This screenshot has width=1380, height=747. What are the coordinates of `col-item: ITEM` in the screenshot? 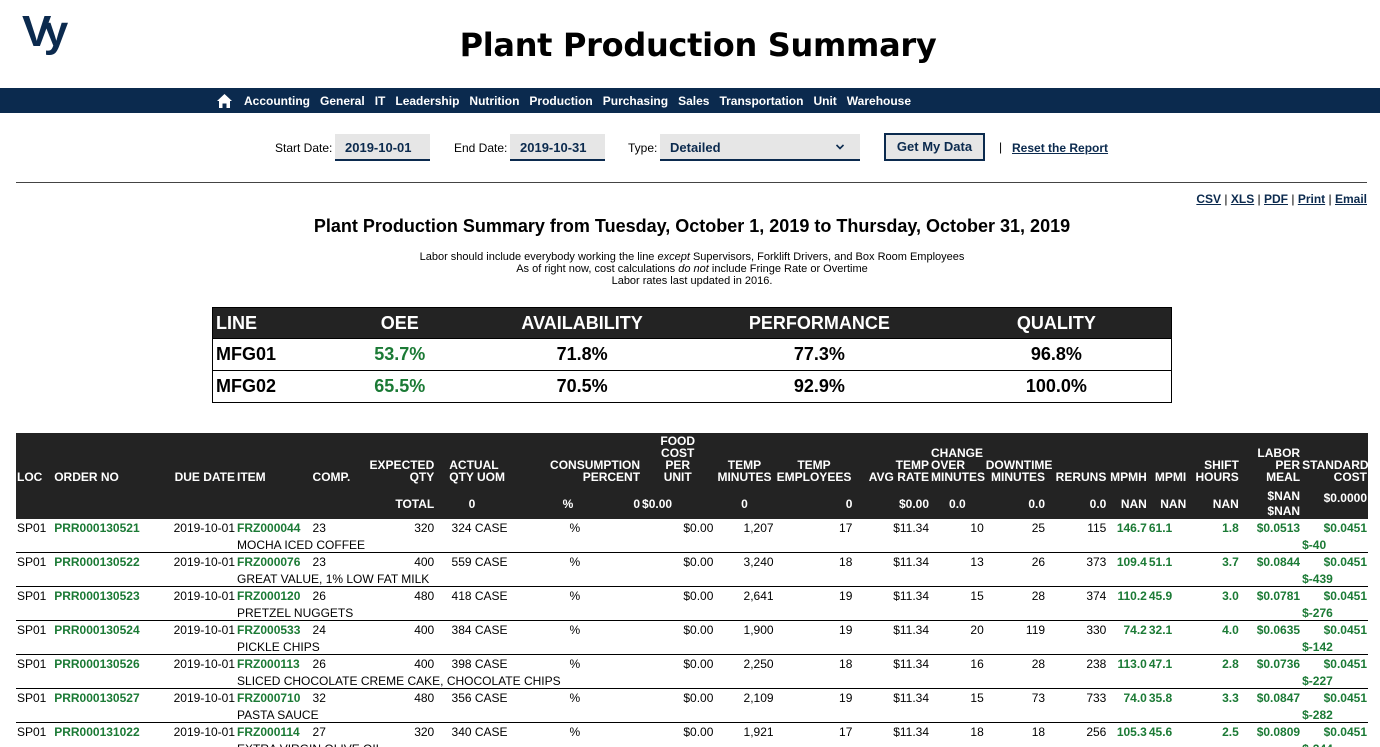 It's located at (274, 460).